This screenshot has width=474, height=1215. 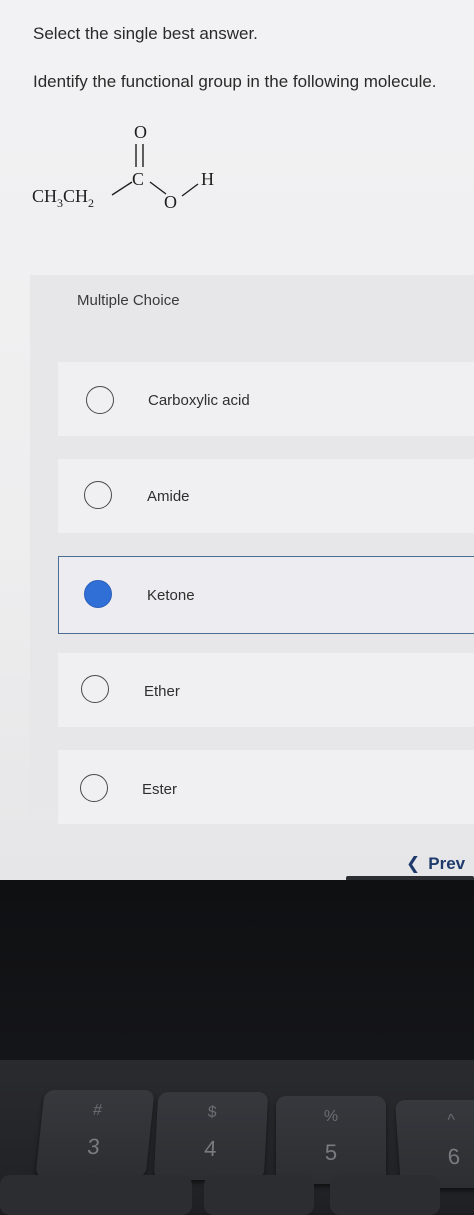 I want to click on key-symbol: $, so click(x=212, y=1112).